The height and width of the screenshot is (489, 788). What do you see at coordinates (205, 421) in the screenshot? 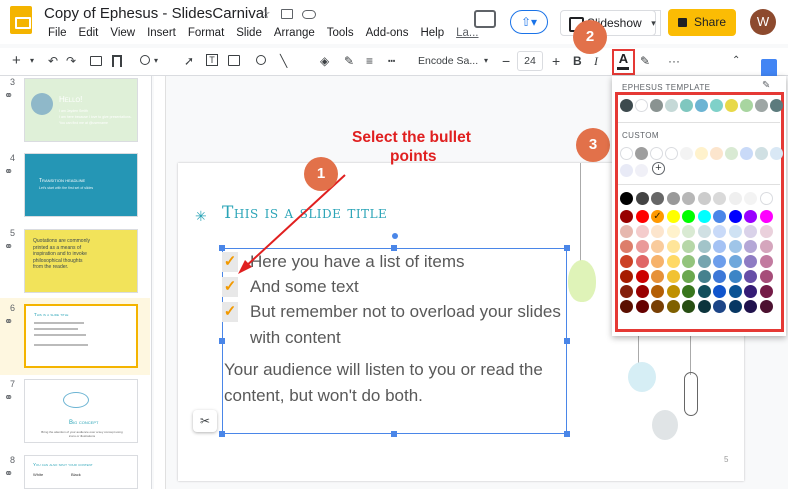
I see `explore-icon: ✂` at bounding box center [205, 421].